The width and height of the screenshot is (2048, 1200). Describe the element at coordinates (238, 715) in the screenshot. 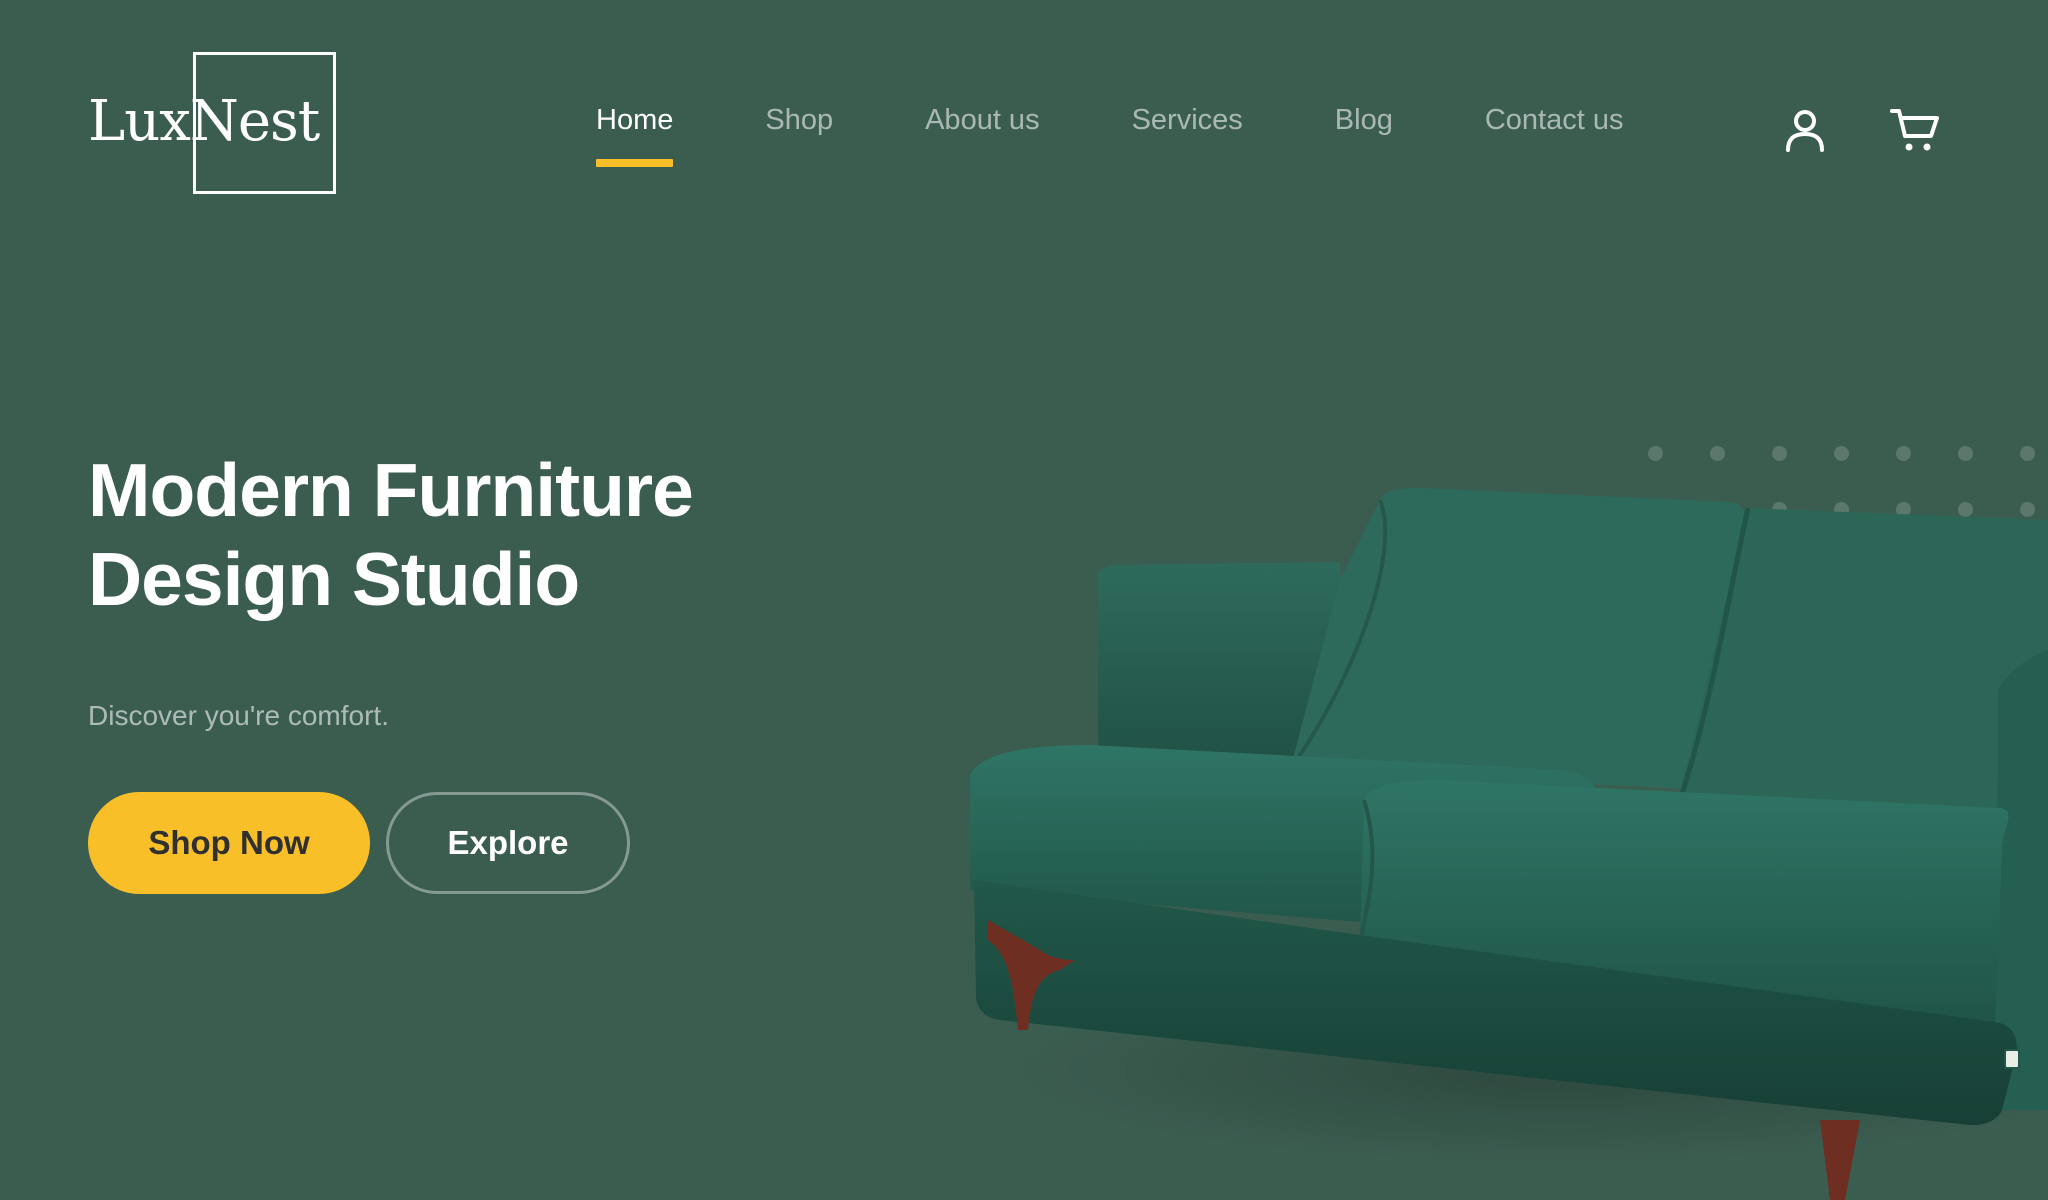

I see `hero-subtitle: Discover you're comfort.` at that location.